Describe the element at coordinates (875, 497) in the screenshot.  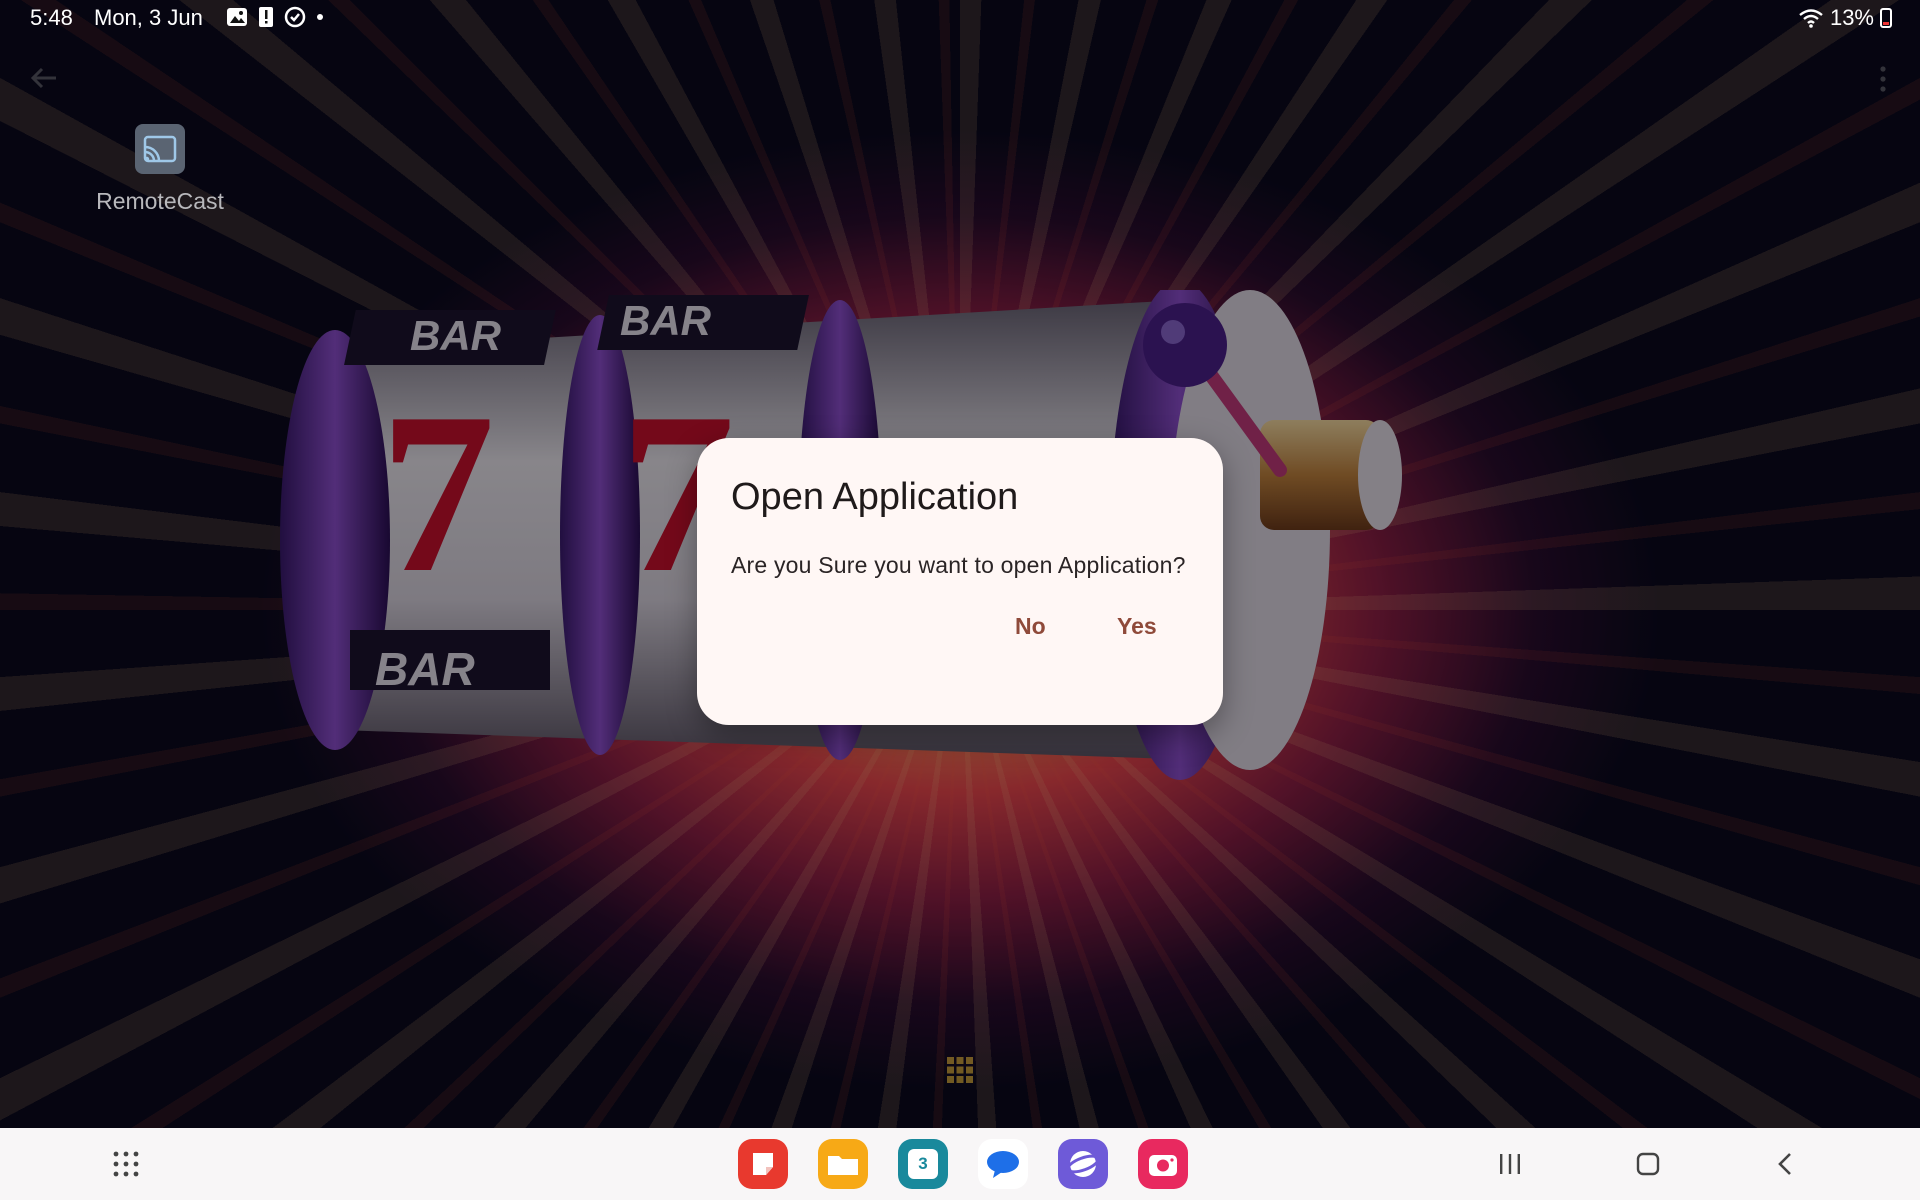
I see `dialog-title: Open Application` at that location.